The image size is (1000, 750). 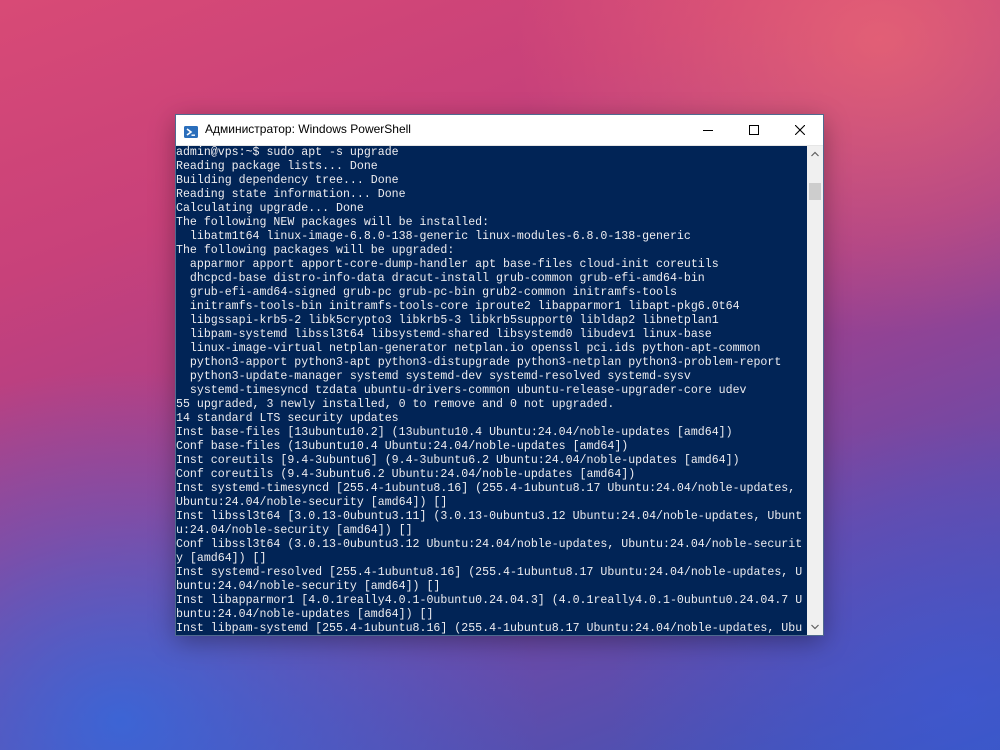 What do you see at coordinates (287, 152) in the screenshot?
I see `console-line: admin@vps:~$ sudo apt -s upgrade` at bounding box center [287, 152].